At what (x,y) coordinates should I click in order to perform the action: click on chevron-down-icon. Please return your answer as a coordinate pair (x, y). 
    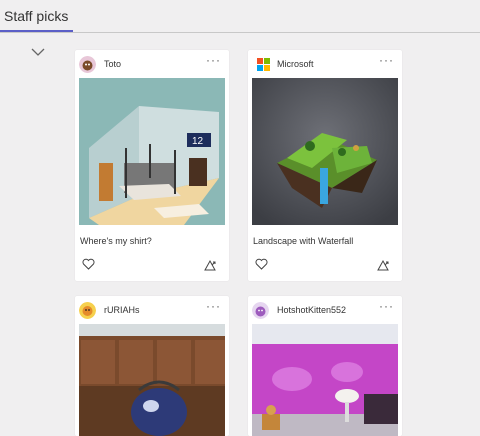
    Looking at the image, I should click on (38, 52).